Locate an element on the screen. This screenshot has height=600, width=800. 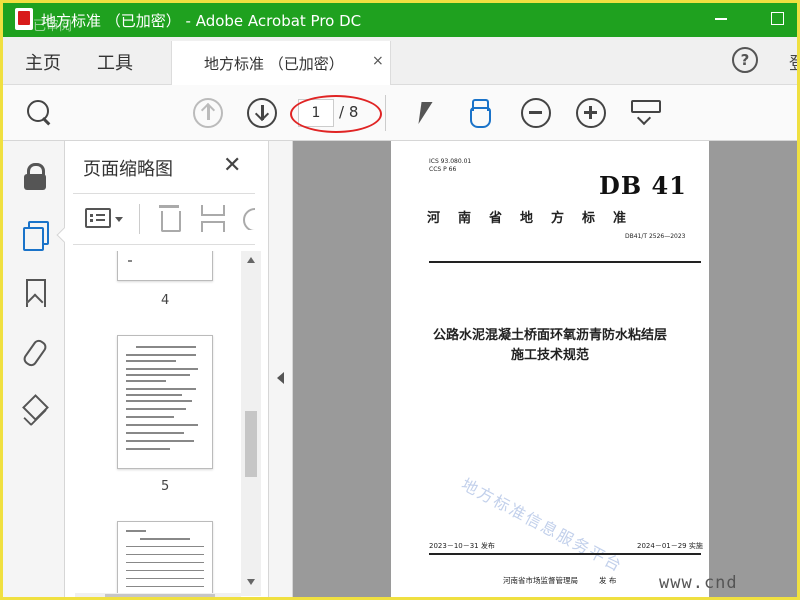
search-zoom-icon is located at coordinates (40, 113).